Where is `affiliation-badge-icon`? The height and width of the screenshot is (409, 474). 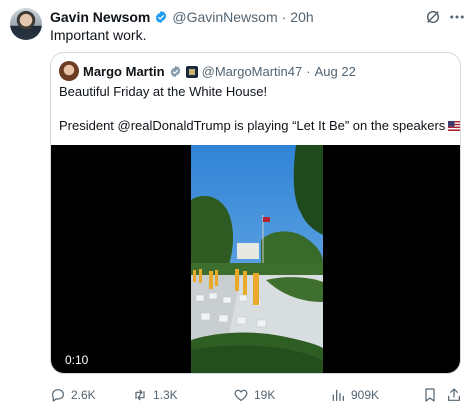
affiliation-badge-icon is located at coordinates (191, 71).